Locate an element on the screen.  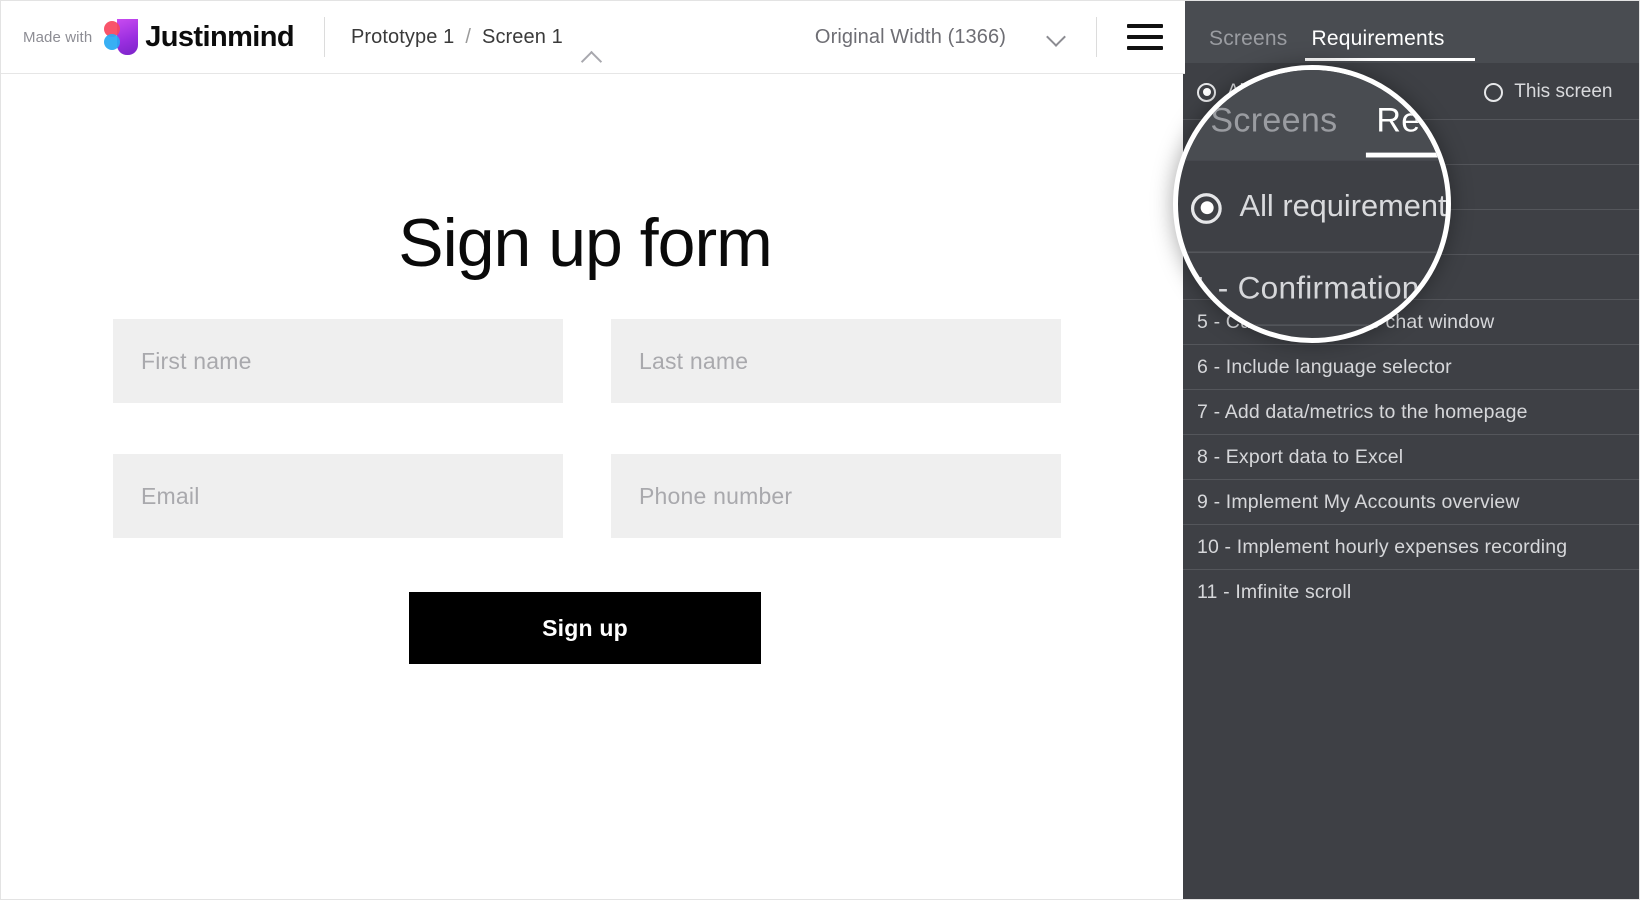
lens-sidebar-tabbar: Screens Requirements is located at coordinates (1312, 115).